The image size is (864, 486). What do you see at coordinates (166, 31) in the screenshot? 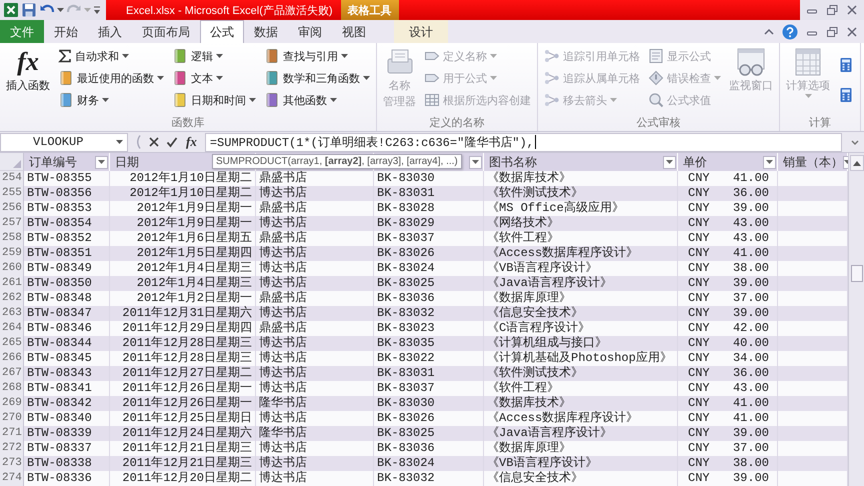
I see `ribbon-tab: 页面布局` at bounding box center [166, 31].